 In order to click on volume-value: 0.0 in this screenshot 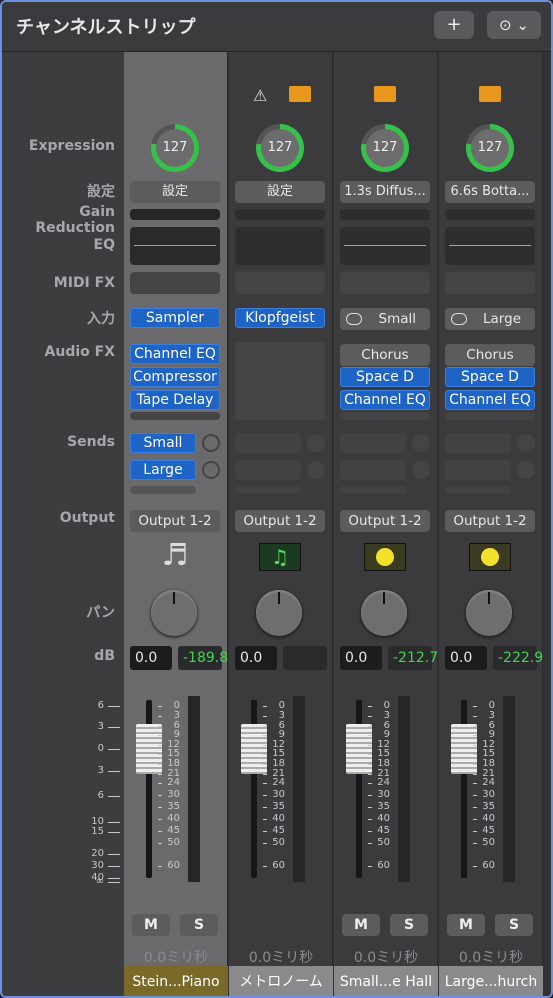, I will do `click(361, 658)`.